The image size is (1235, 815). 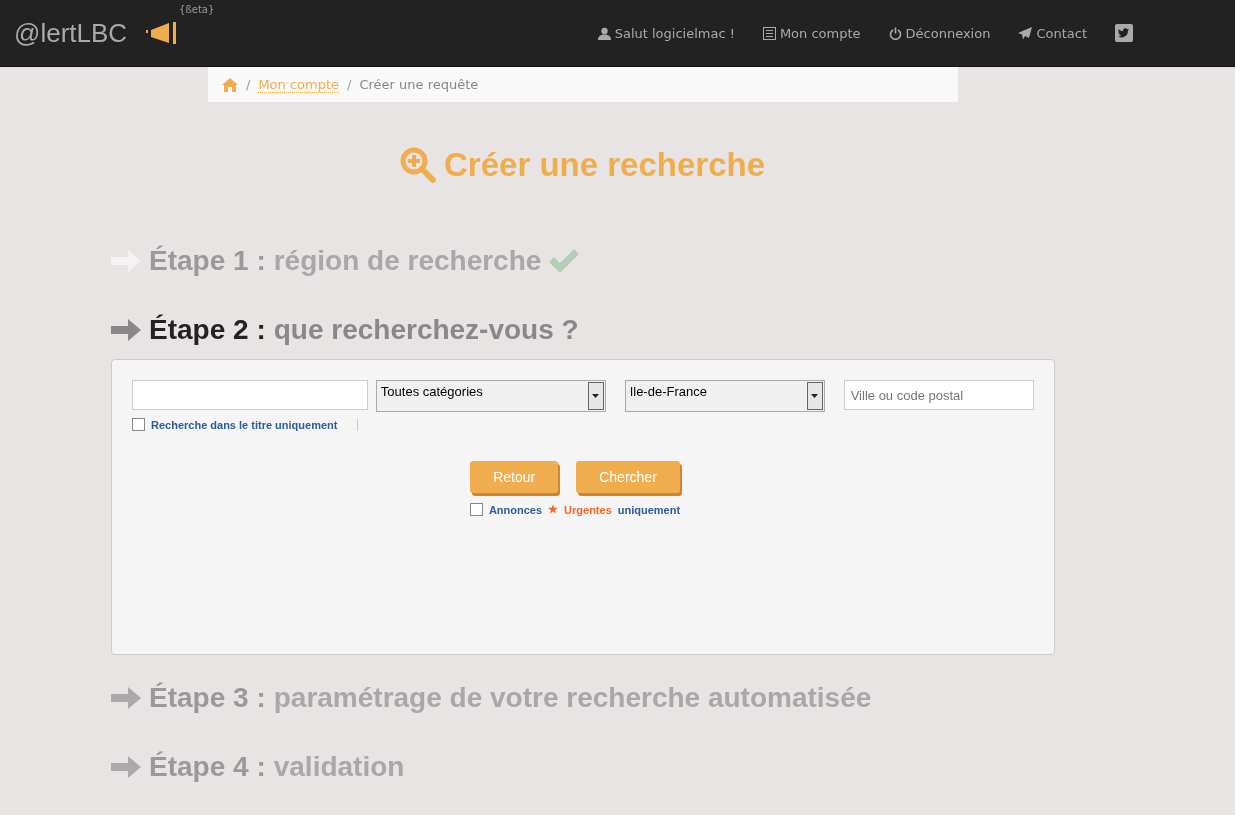 I want to click on urgent-label: Urgentes, so click(x=588, y=509).